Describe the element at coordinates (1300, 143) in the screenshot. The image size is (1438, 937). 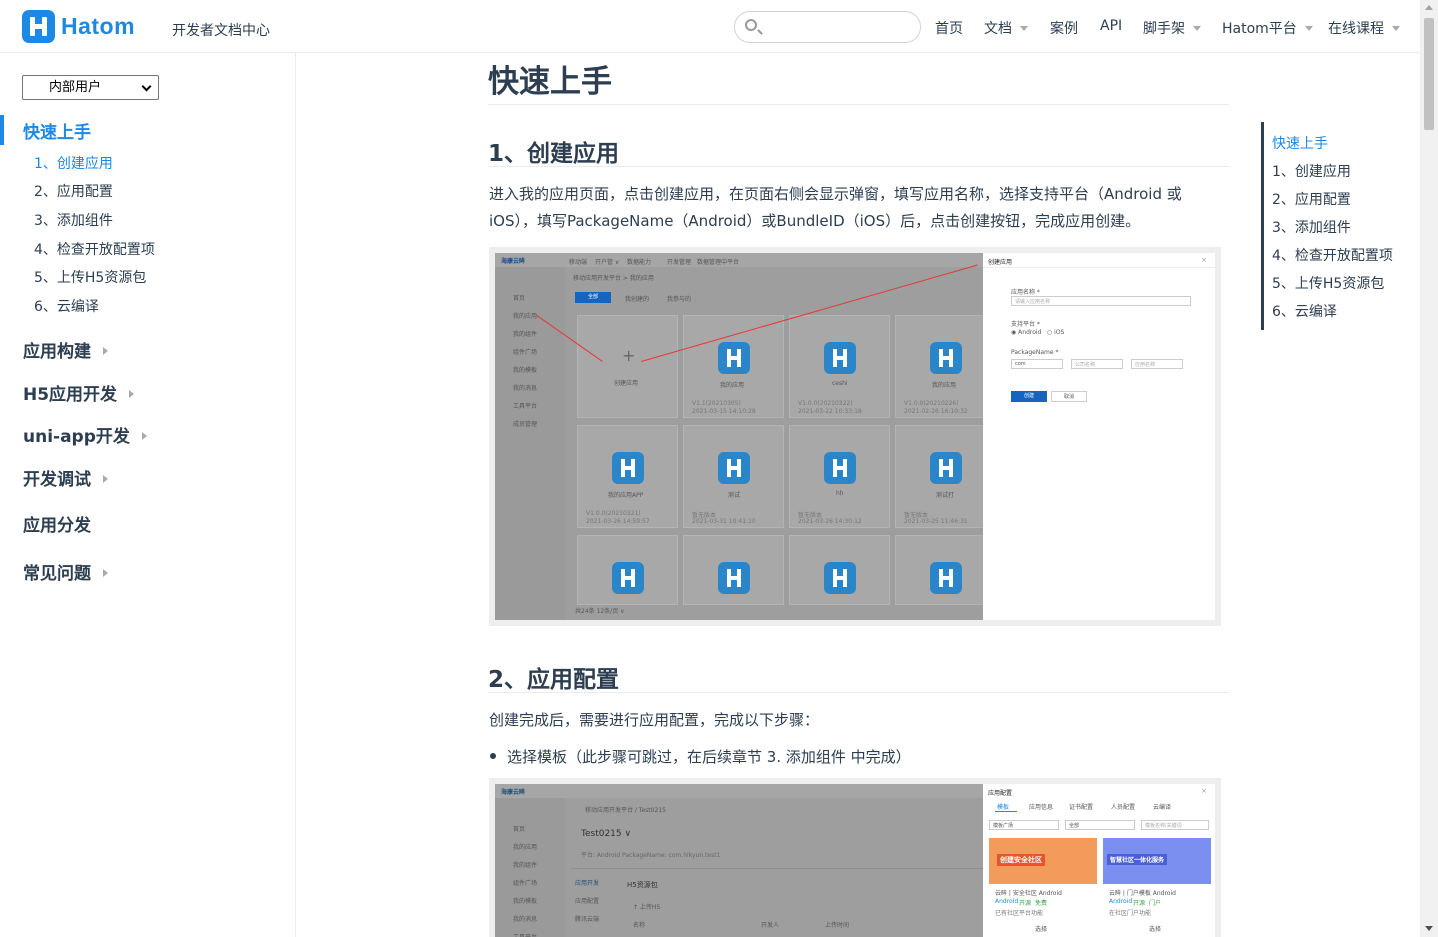
I see `toc-item-quickstart: 快速上手` at that location.